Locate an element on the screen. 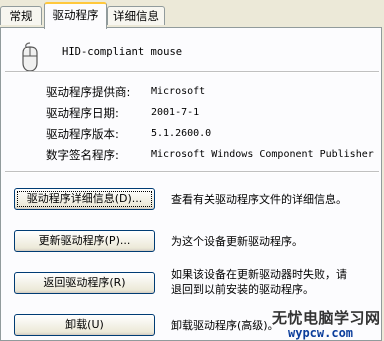 The width and height of the screenshot is (384, 341). mouse-icon is located at coordinates (30, 57).